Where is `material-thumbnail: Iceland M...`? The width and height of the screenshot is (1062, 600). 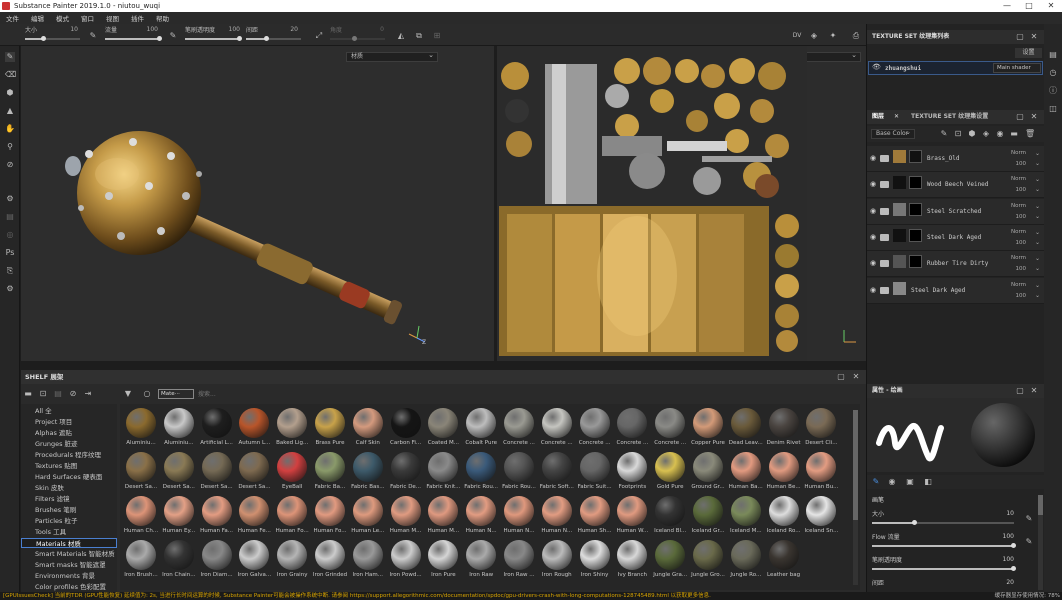
material-thumbnail: Iceland M... is located at coordinates (745, 516).